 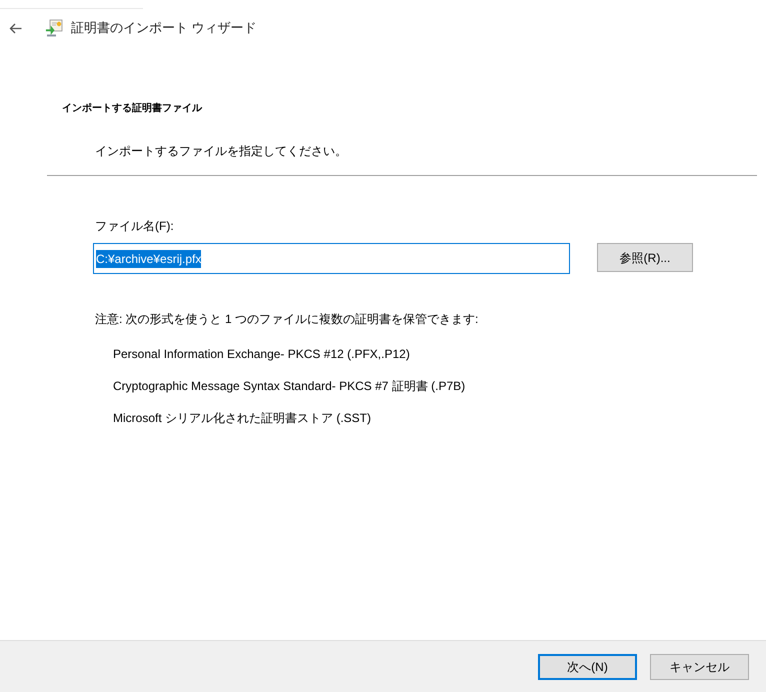 What do you see at coordinates (699, 667) in the screenshot?
I see `footer-button: キャンセル` at bounding box center [699, 667].